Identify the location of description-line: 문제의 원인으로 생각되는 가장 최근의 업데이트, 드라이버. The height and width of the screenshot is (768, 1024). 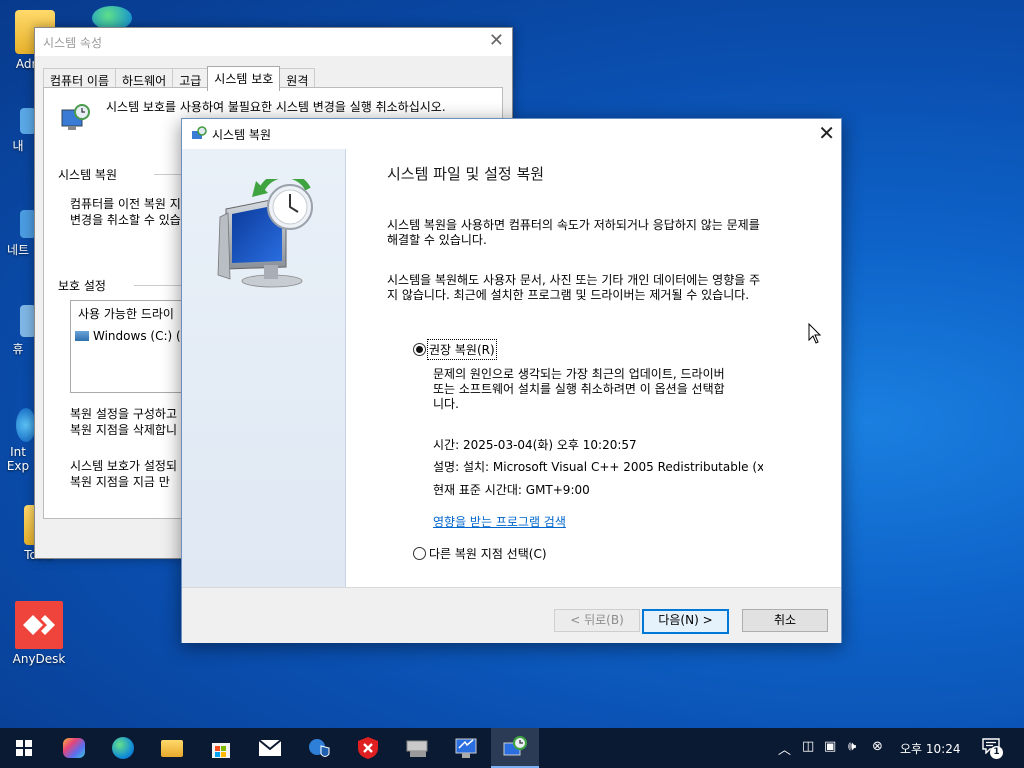
(579, 374).